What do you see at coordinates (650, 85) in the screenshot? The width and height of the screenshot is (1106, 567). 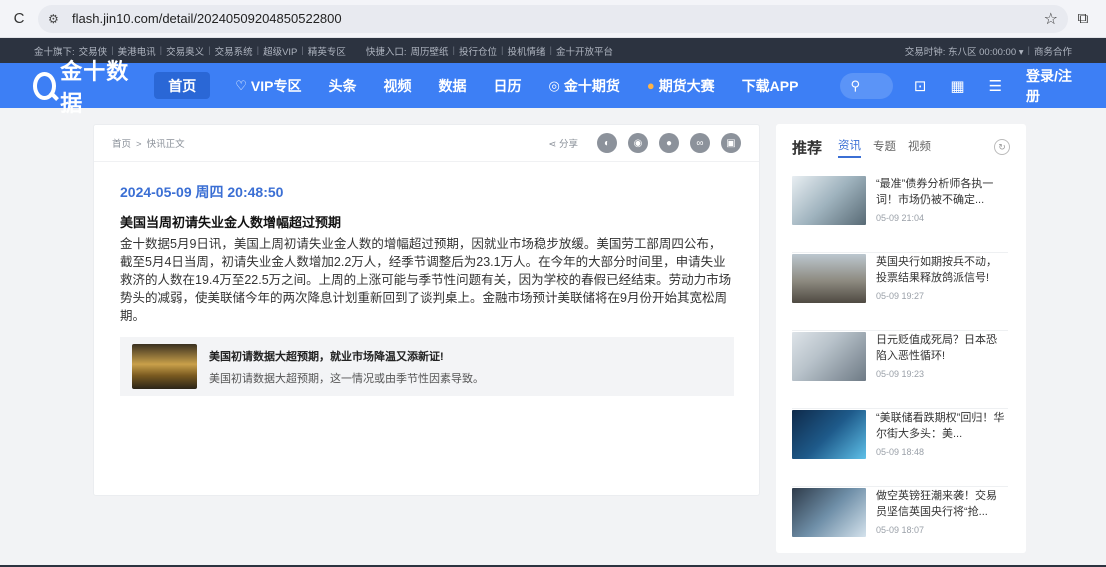 I see `contest-icon: ●` at bounding box center [650, 85].